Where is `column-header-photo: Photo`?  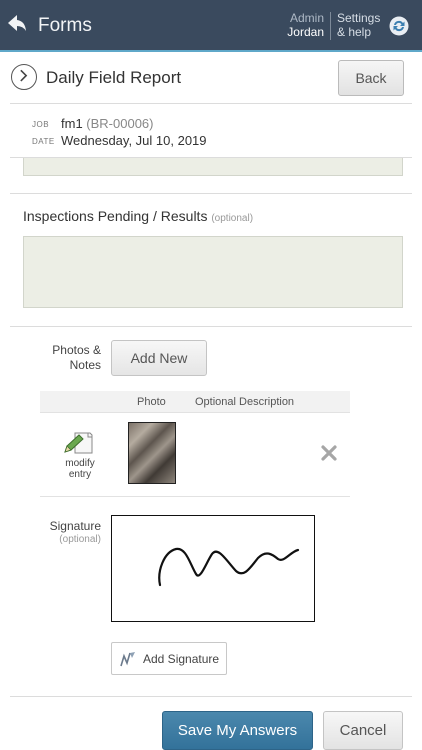 column-header-photo: Photo is located at coordinates (151, 402).